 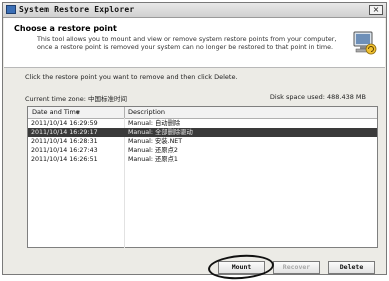 What do you see at coordinates (146, 112) in the screenshot?
I see `column-header-description: Description` at bounding box center [146, 112].